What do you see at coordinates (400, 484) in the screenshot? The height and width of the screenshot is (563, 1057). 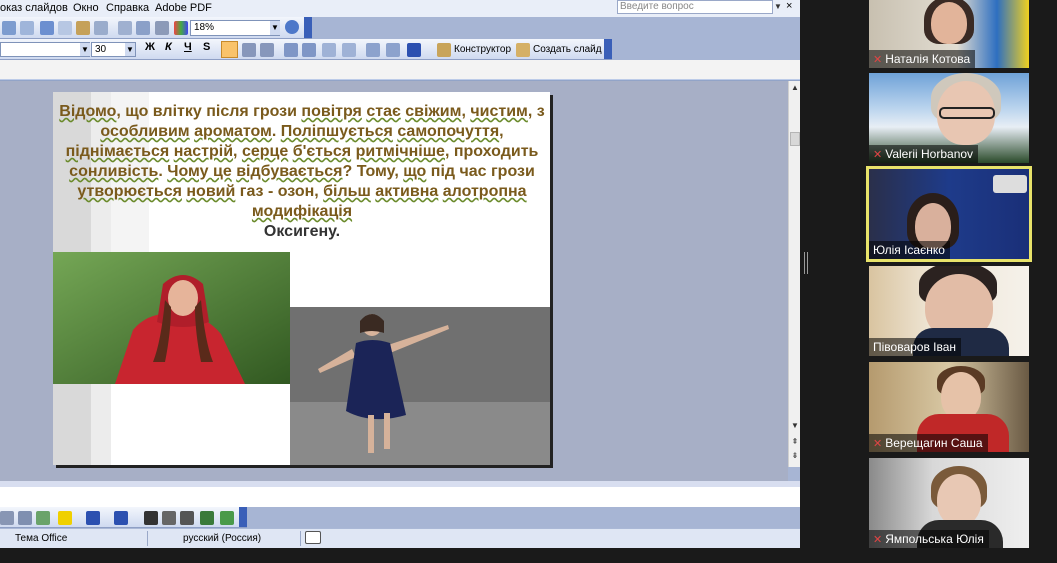 I see `notes-splitter` at bounding box center [400, 484].